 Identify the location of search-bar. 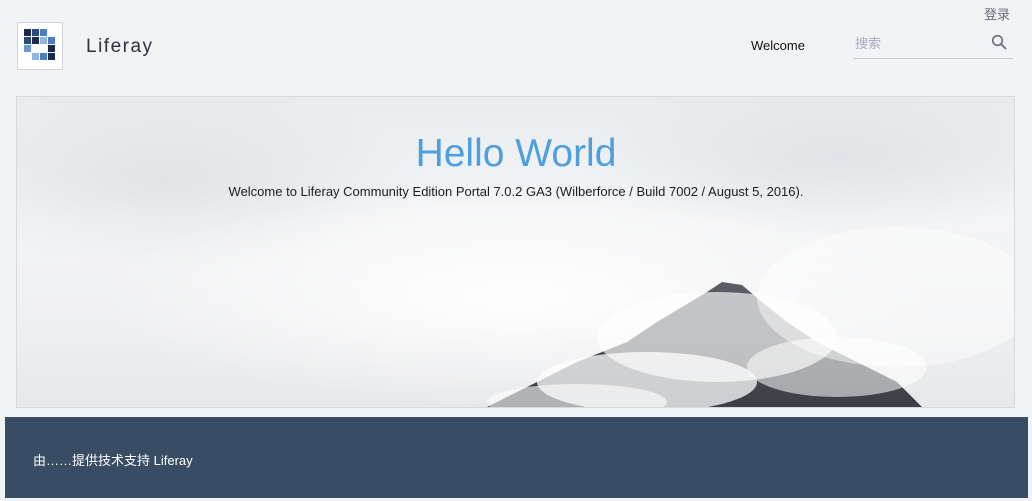
(933, 44).